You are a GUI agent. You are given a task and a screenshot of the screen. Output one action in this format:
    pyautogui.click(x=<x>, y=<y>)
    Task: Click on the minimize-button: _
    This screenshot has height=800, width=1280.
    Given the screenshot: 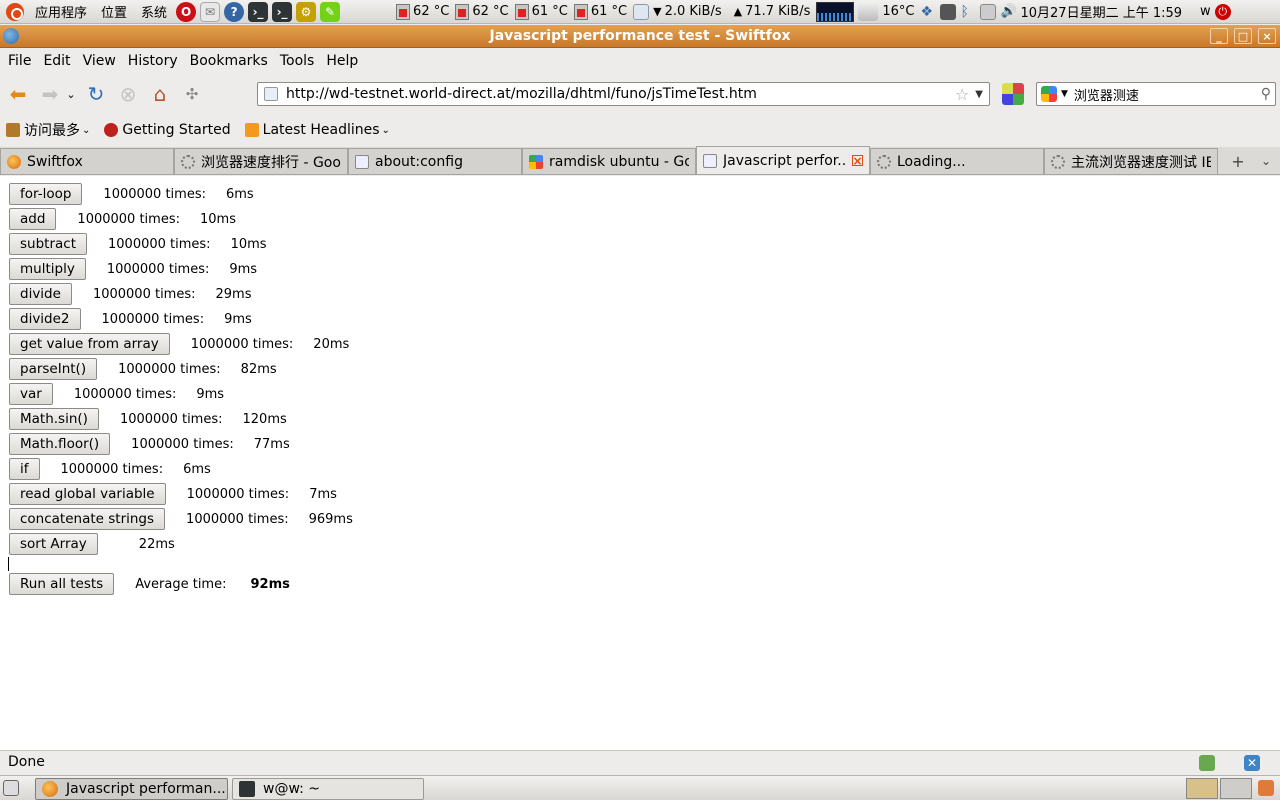 What is the action you would take?
    pyautogui.click(x=1219, y=36)
    